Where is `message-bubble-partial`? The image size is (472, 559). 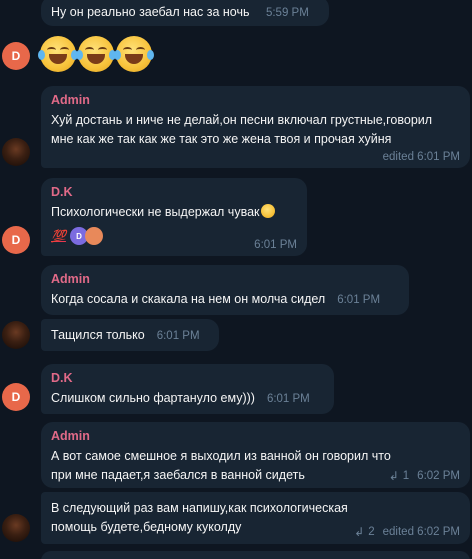
message-bubble-partial is located at coordinates (255, 555).